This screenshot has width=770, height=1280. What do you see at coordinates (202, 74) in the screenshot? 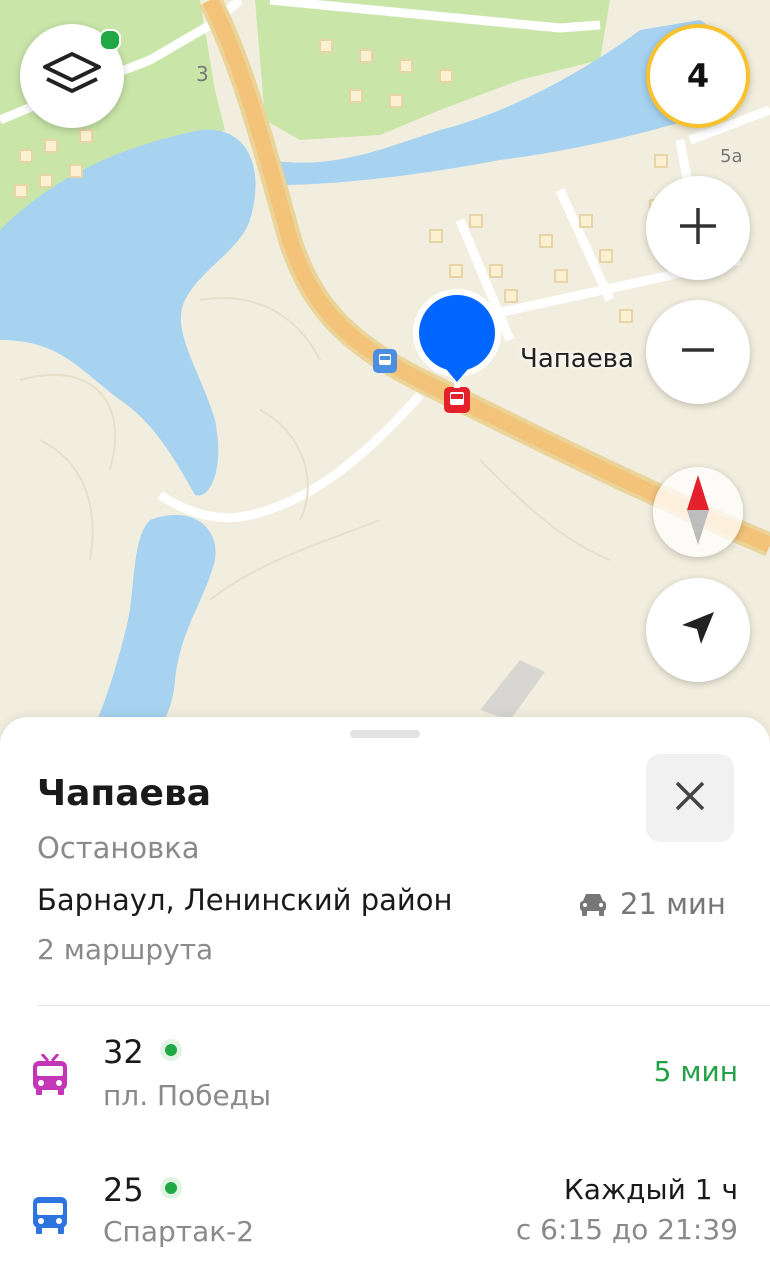
I see `house-number-label: 3` at bounding box center [202, 74].